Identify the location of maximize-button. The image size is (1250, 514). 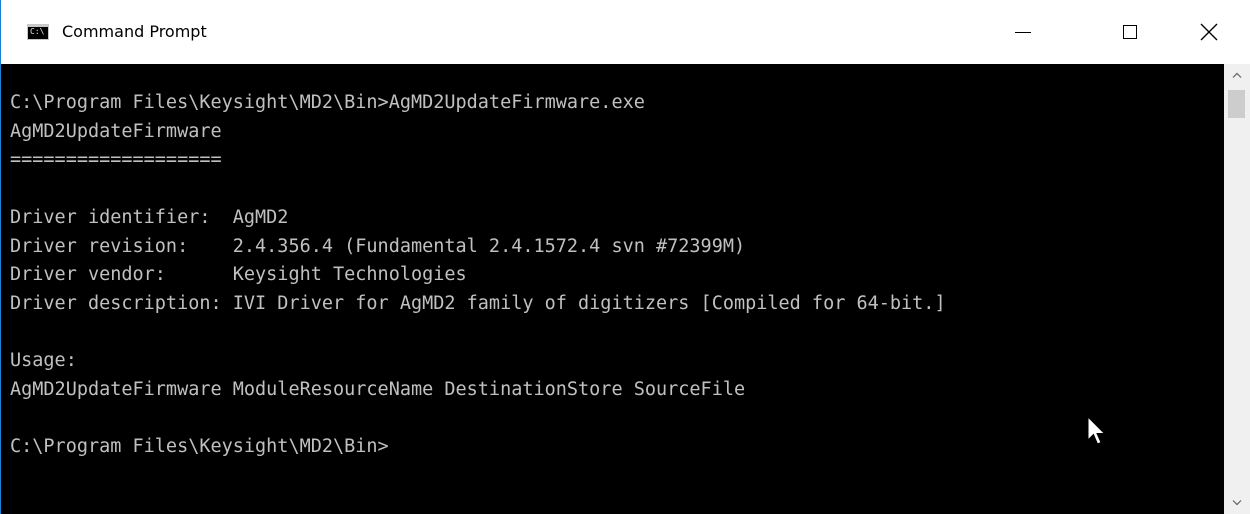
(1130, 32).